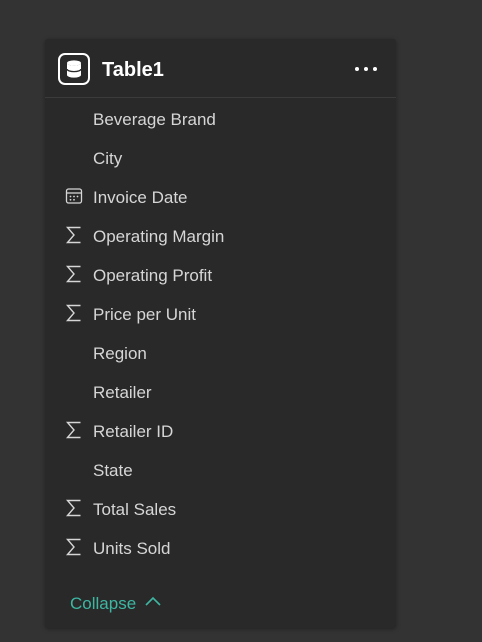  Describe the element at coordinates (220, 275) in the screenshot. I see `field-item-operating-profit: Operating Profit` at that location.